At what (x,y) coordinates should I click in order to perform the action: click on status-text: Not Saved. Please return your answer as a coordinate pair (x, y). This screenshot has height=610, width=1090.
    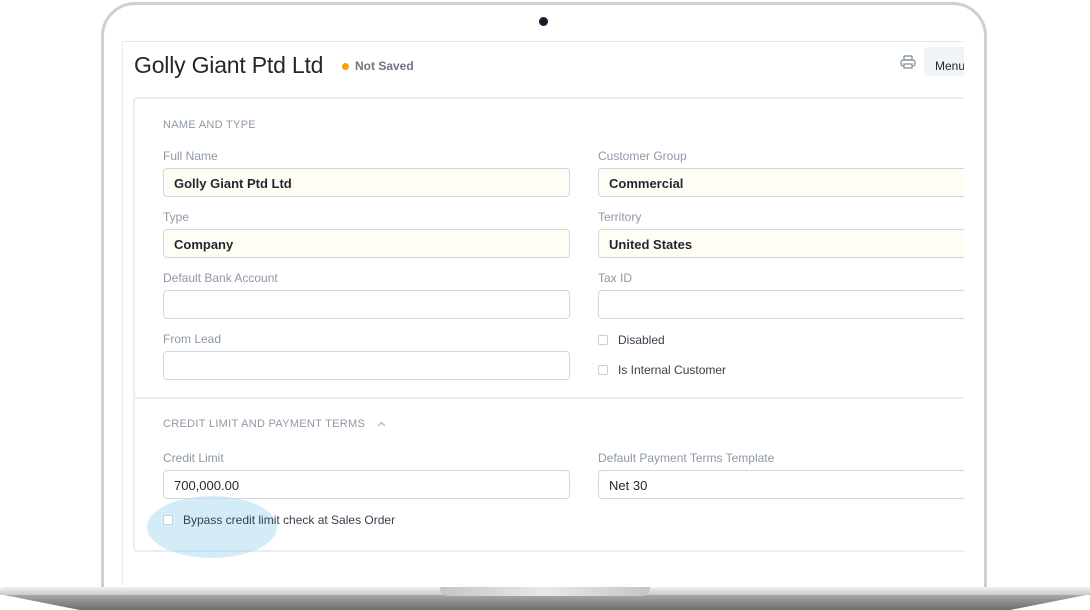
    Looking at the image, I should click on (384, 66).